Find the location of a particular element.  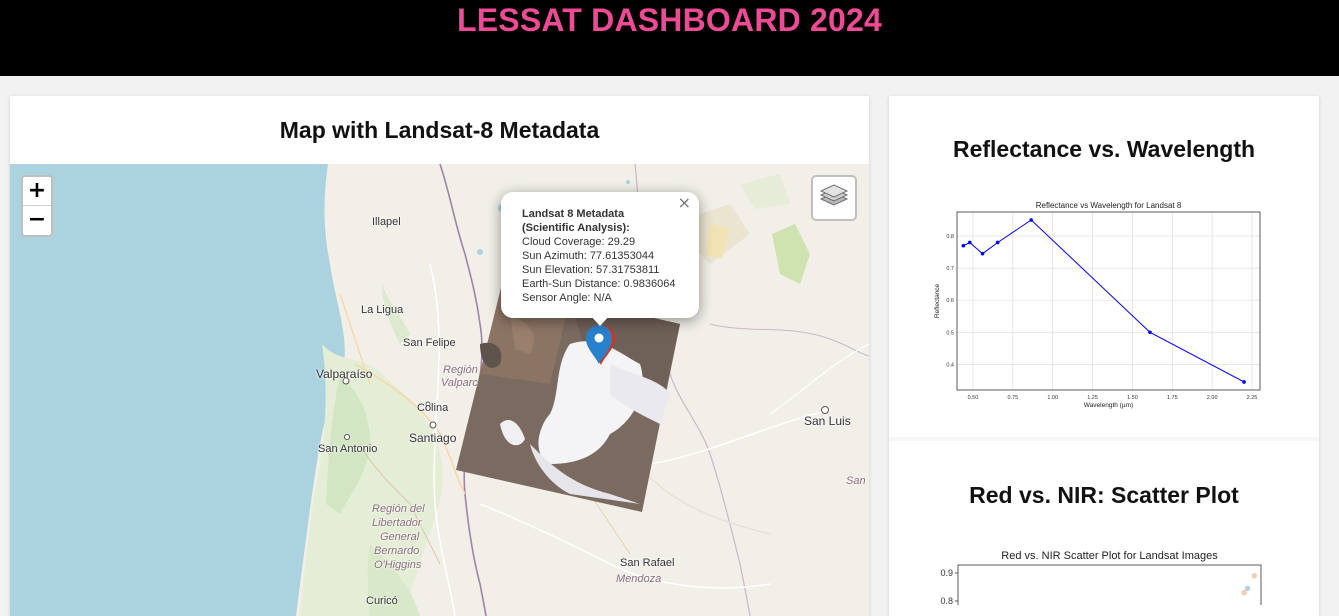

header-bar: LESSAT DASHBOARD 2024 is located at coordinates (669, 38).